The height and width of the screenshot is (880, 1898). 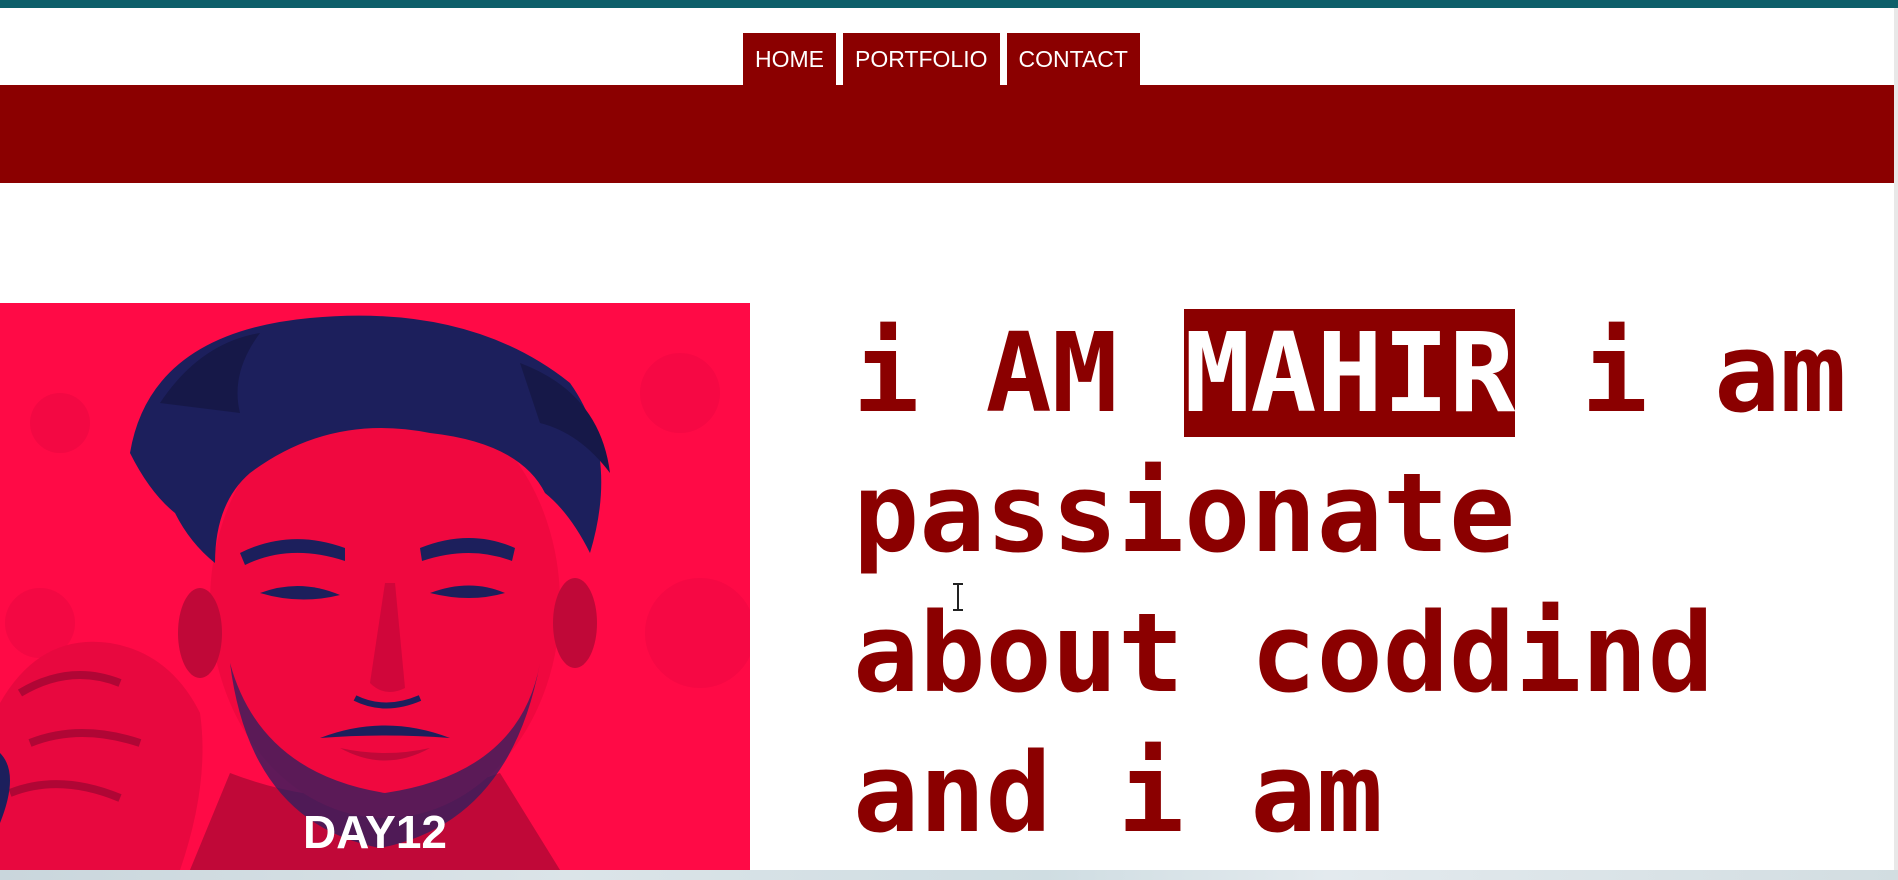 What do you see at coordinates (1073, 59) in the screenshot?
I see `nav-contact-link: CONTACT` at bounding box center [1073, 59].